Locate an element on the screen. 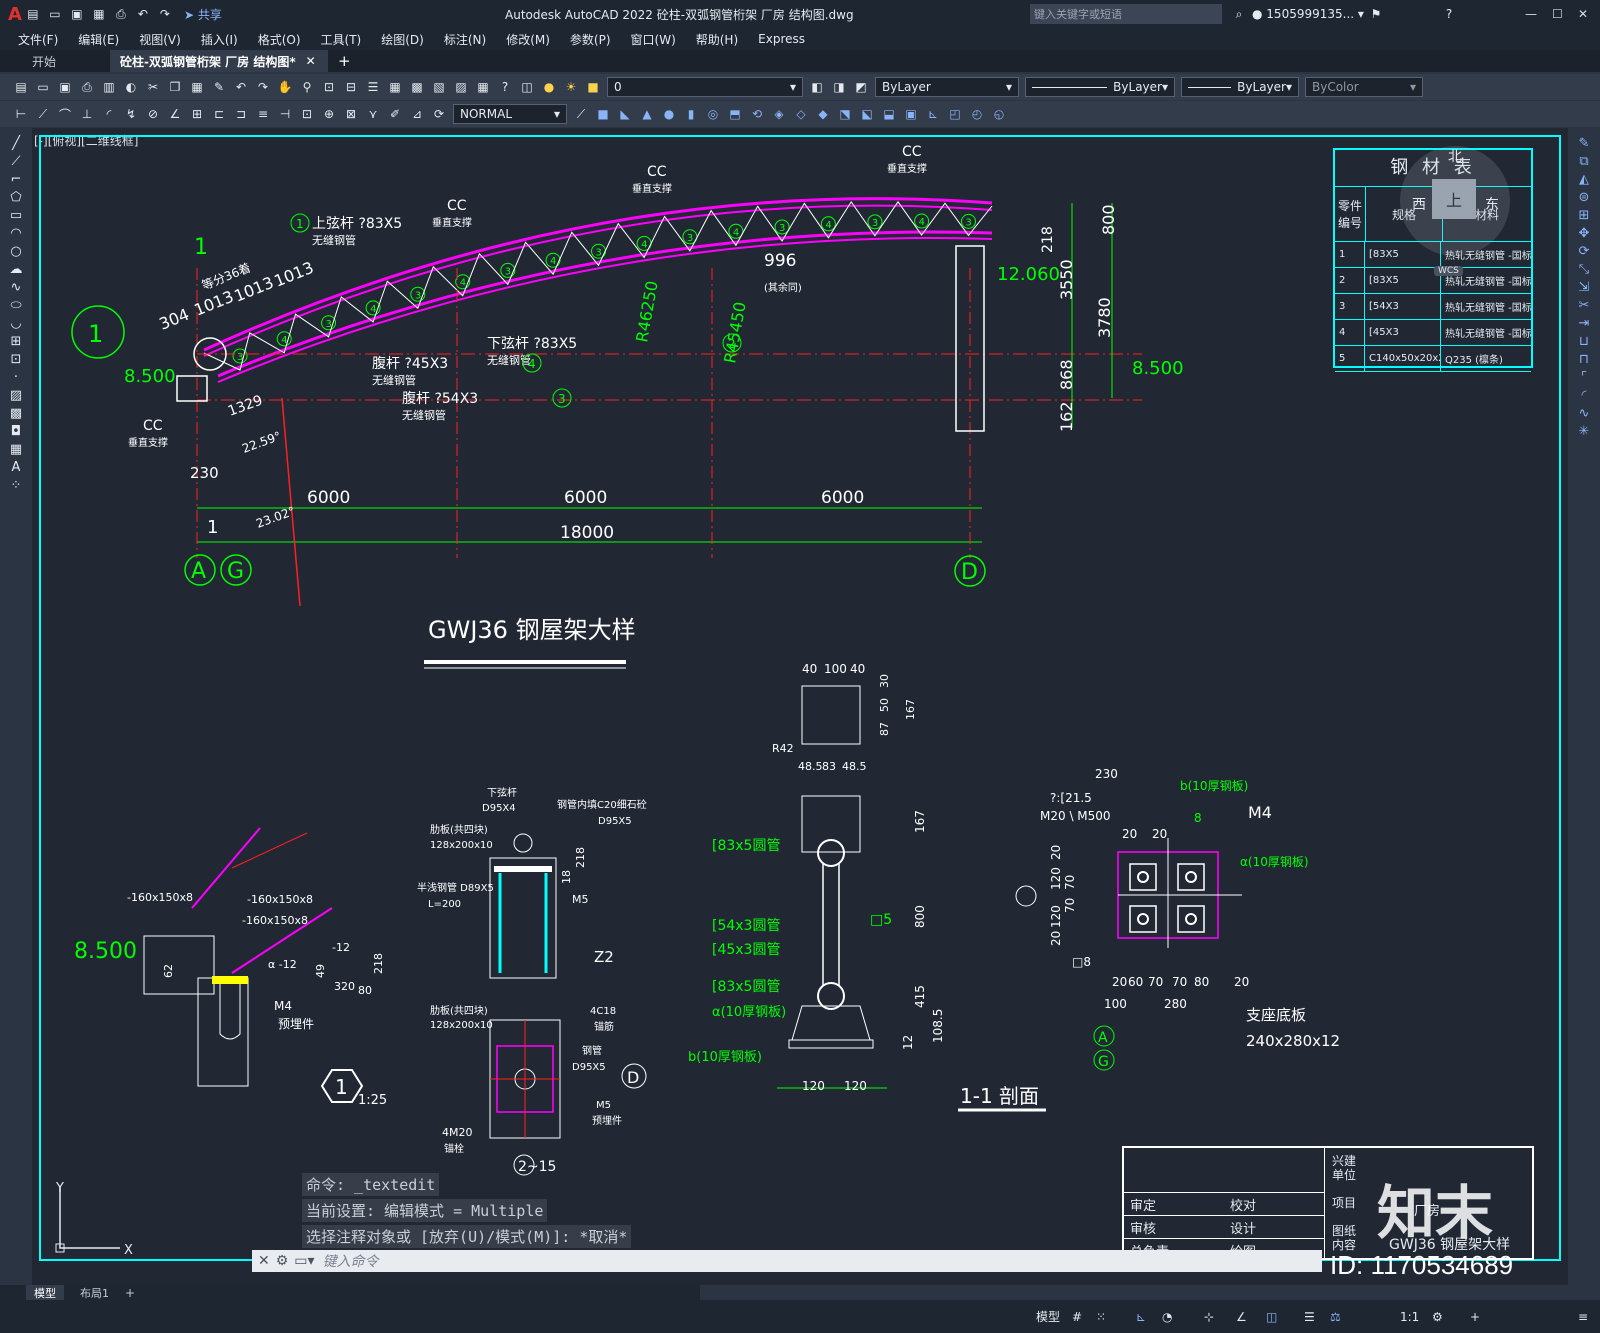 The width and height of the screenshot is (1600, 1333). solid-sphere-icon: ● is located at coordinates (669, 114).